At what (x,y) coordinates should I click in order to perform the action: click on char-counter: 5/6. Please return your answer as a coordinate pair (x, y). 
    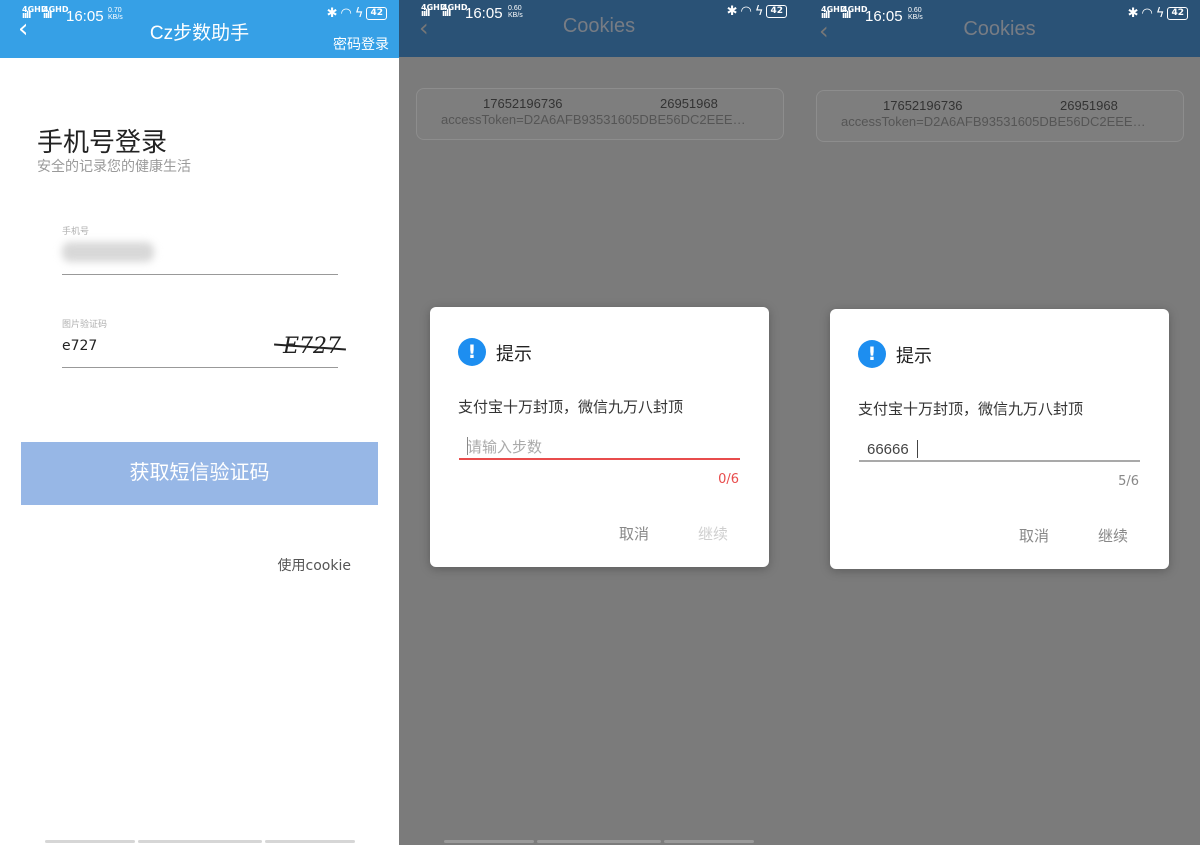
    Looking at the image, I should click on (1128, 481).